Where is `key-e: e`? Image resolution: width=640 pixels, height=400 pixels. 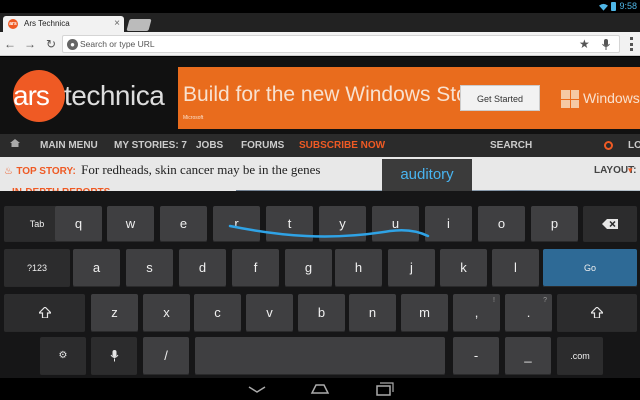
key-e: e is located at coordinates (183, 224).